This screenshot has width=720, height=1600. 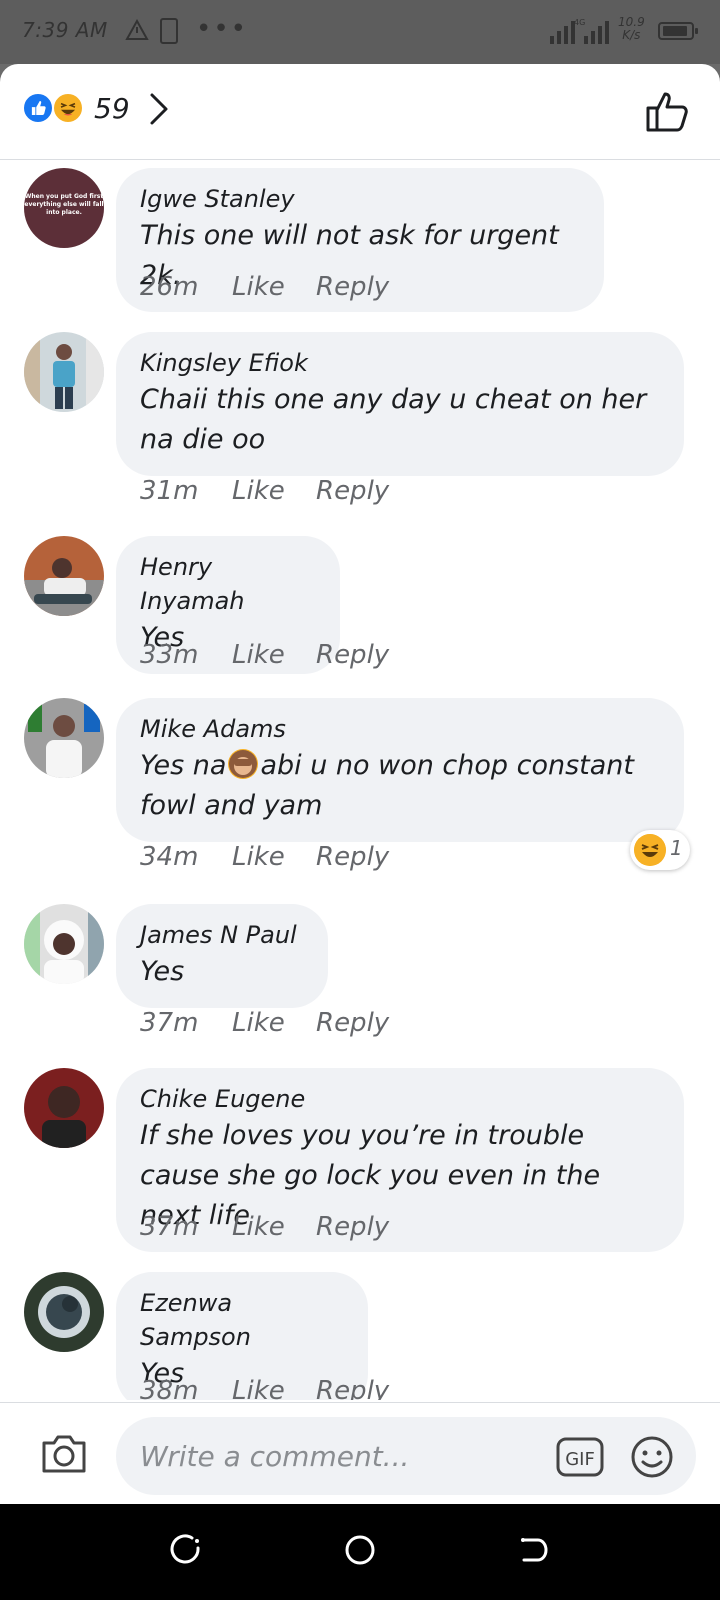 What do you see at coordinates (668, 111) in the screenshot?
I see `thumbs-up-icon` at bounding box center [668, 111].